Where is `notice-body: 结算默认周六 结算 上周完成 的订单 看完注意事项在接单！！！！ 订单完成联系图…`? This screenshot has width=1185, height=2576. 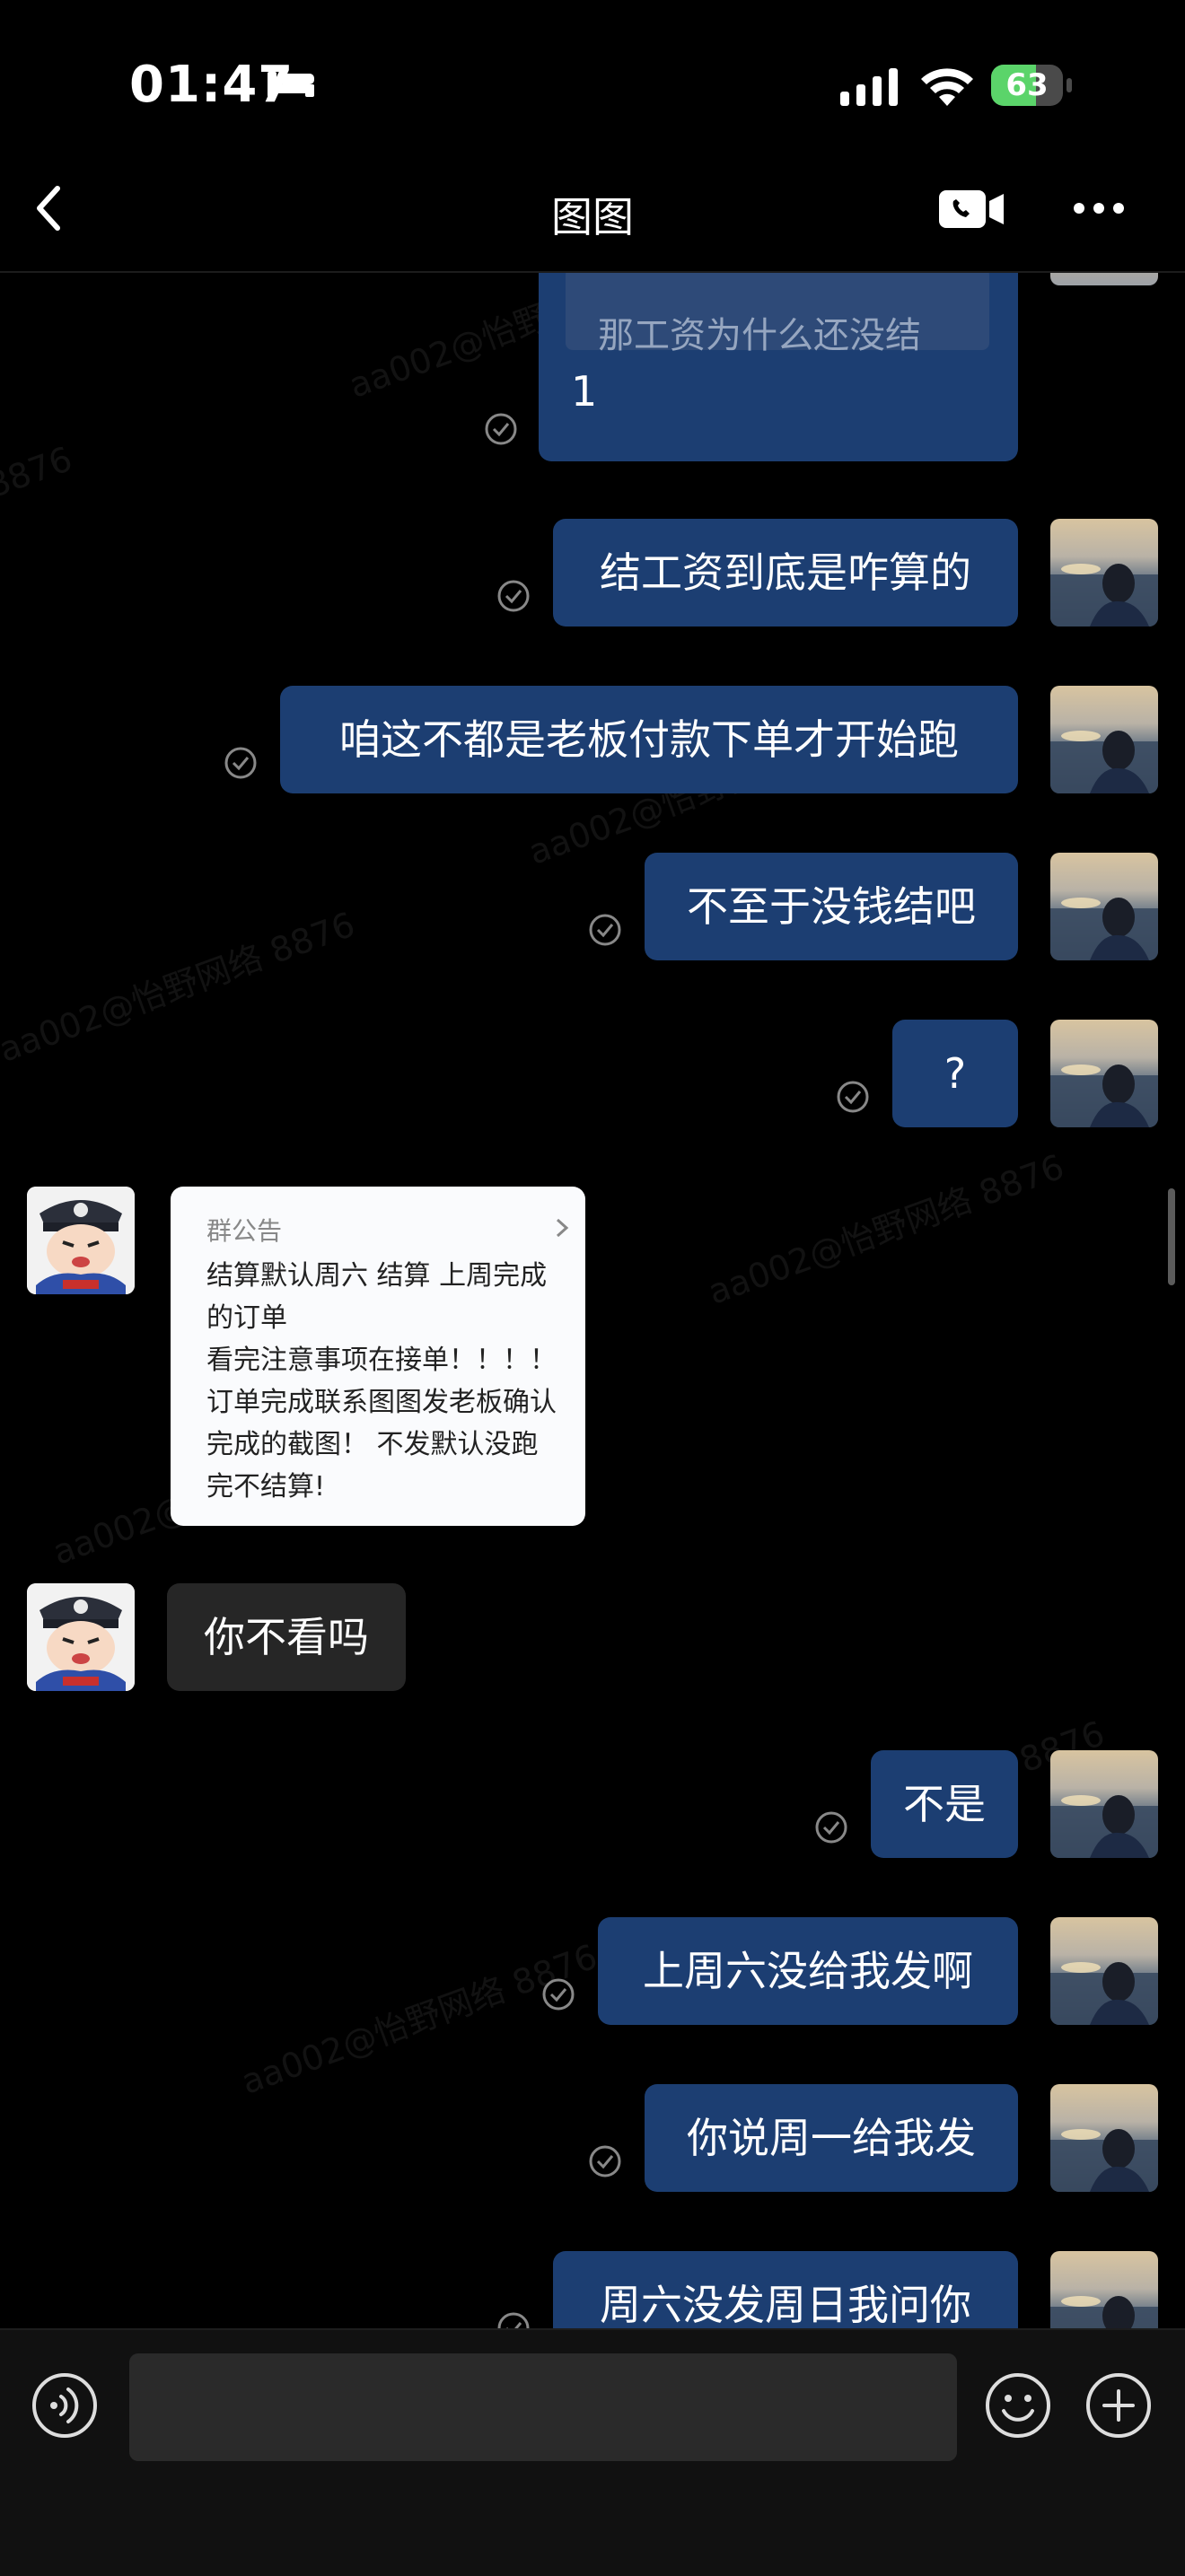
notice-body: 结算默认周六 结算 上周完成 的订单 看完注意事项在接单！！！！ 订单完成联系图… is located at coordinates (381, 1381).